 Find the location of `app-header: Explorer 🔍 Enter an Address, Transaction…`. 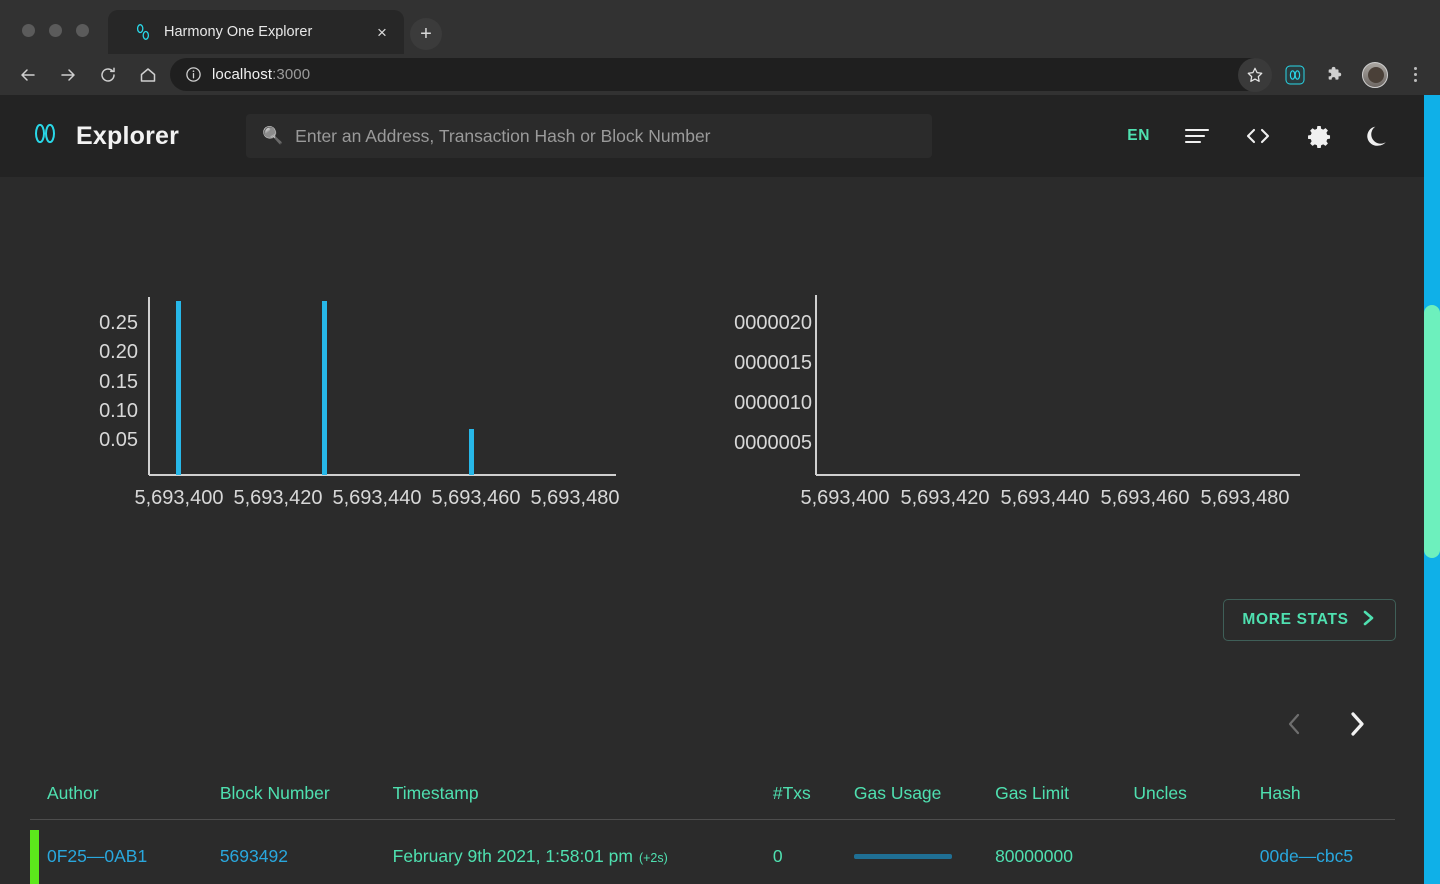

app-header: Explorer 🔍 Enter an Address, Transaction… is located at coordinates (712, 136).